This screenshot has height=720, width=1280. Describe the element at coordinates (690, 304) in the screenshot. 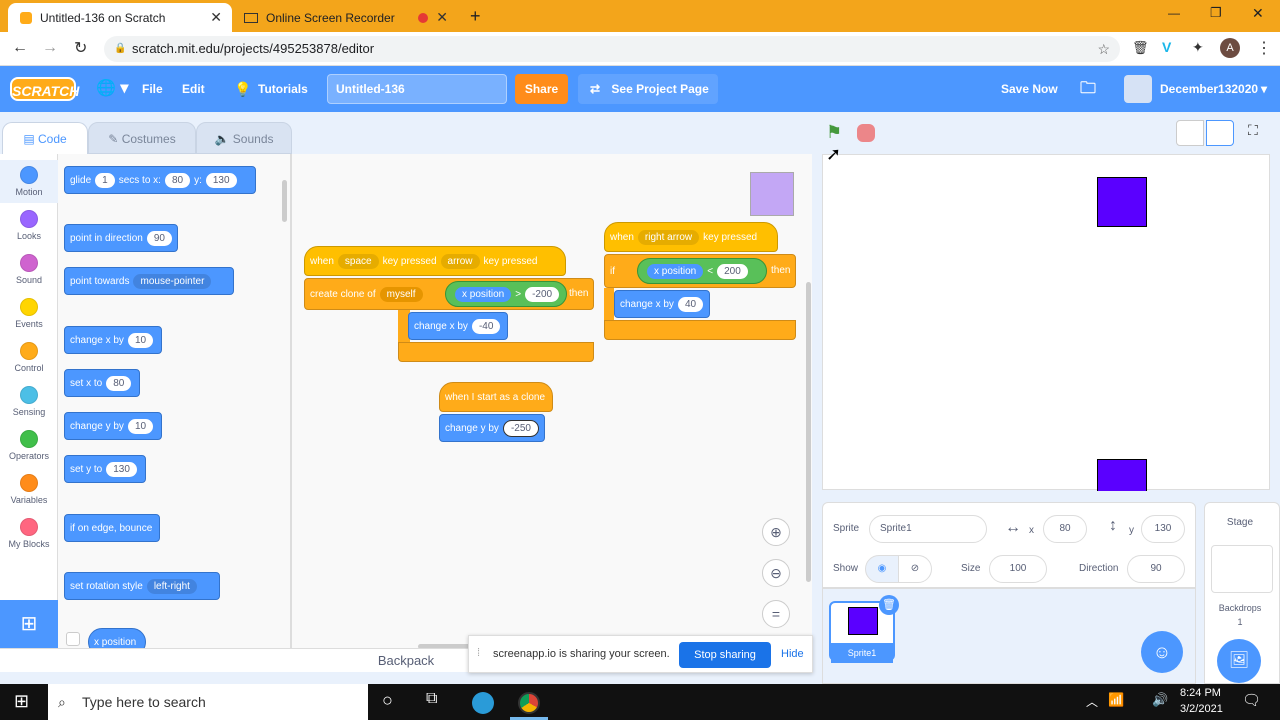

I see `block-input: 40` at that location.